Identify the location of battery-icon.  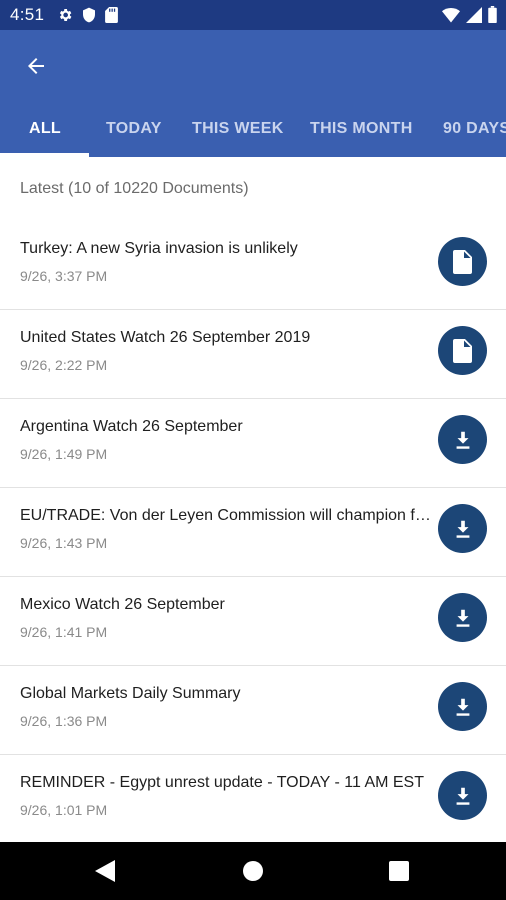
(492, 14).